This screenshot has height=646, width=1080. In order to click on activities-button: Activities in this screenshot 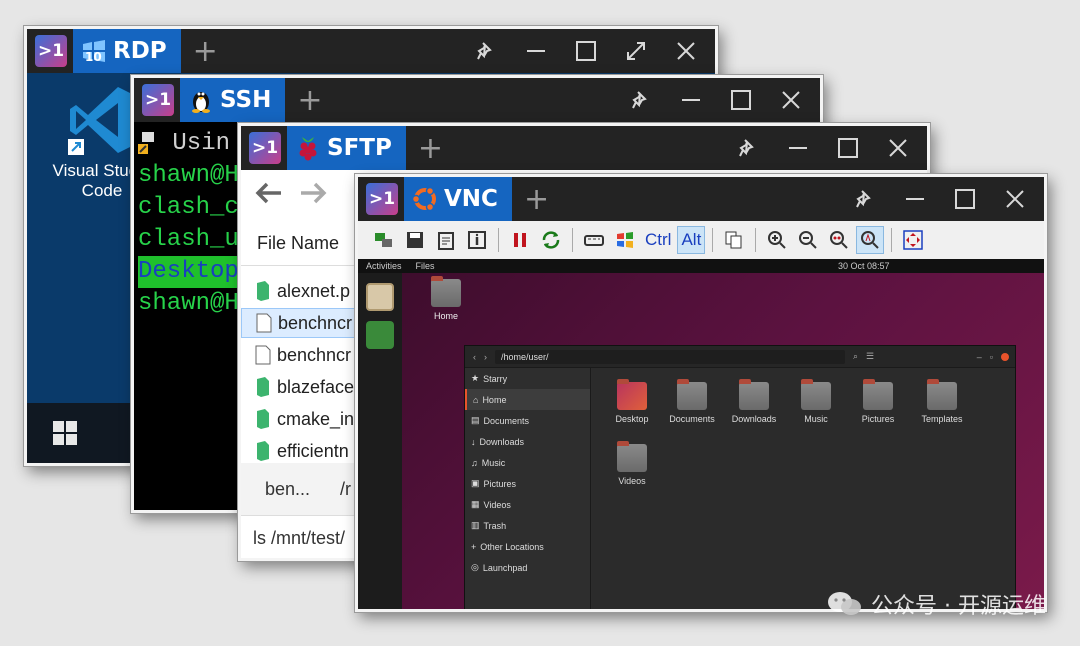, I will do `click(384, 266)`.